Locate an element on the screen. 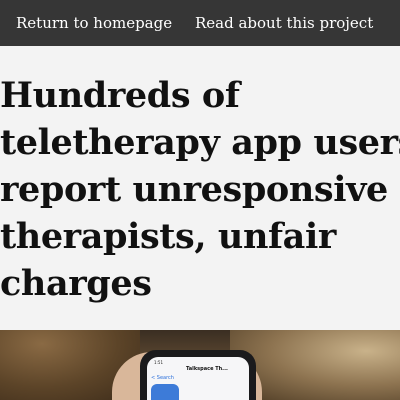 The height and width of the screenshot is (400, 400). return-to-homepage-link: Return to homepage is located at coordinates (94, 23).